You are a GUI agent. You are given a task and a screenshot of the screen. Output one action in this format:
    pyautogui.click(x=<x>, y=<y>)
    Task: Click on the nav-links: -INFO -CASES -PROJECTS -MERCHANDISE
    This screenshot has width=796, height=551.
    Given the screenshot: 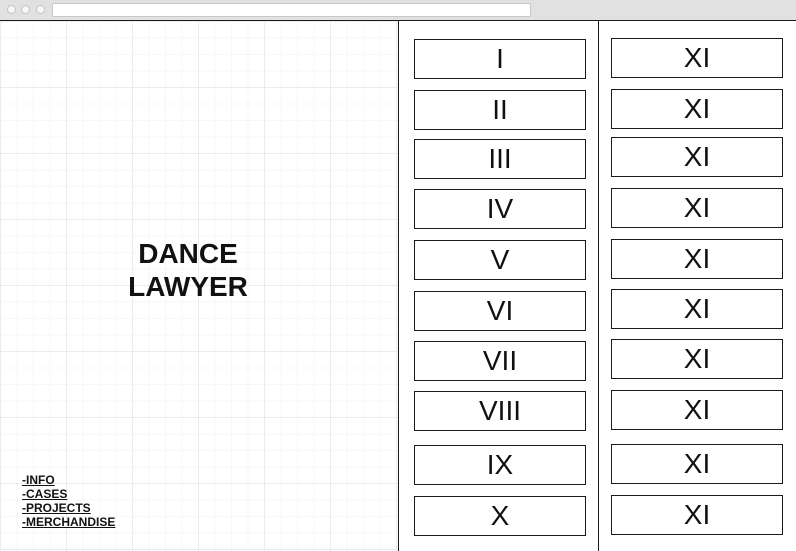 What is the action you would take?
    pyautogui.click(x=68, y=501)
    